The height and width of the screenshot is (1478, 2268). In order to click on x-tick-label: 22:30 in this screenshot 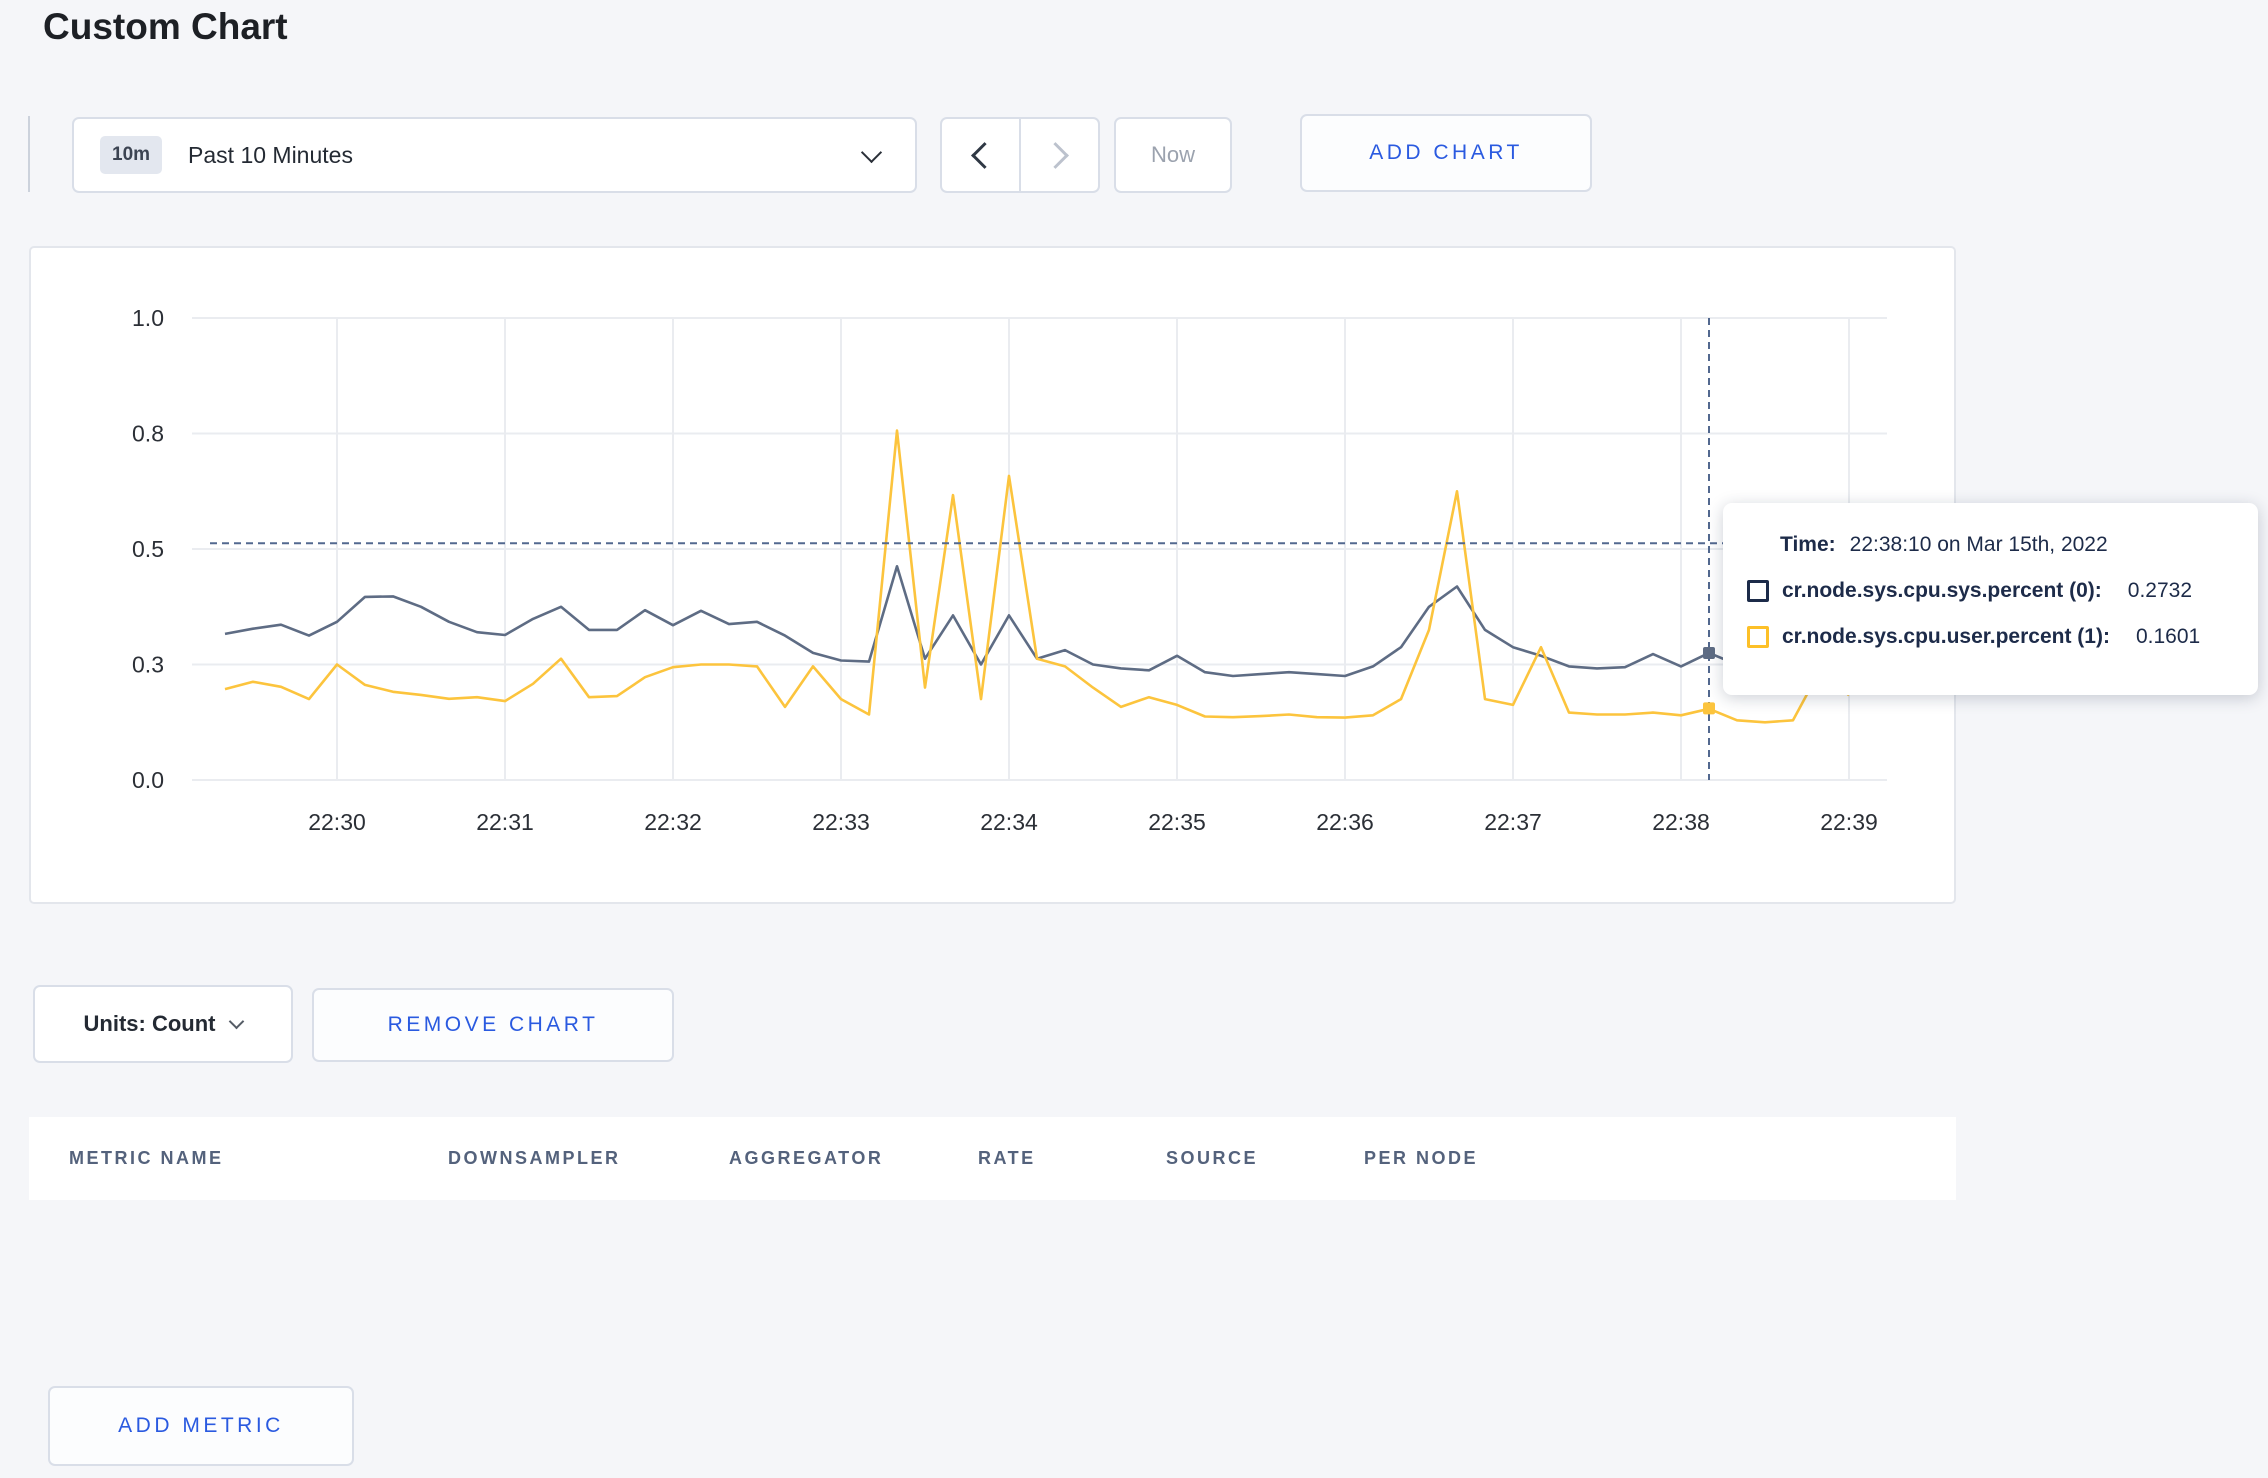, I will do `click(337, 822)`.